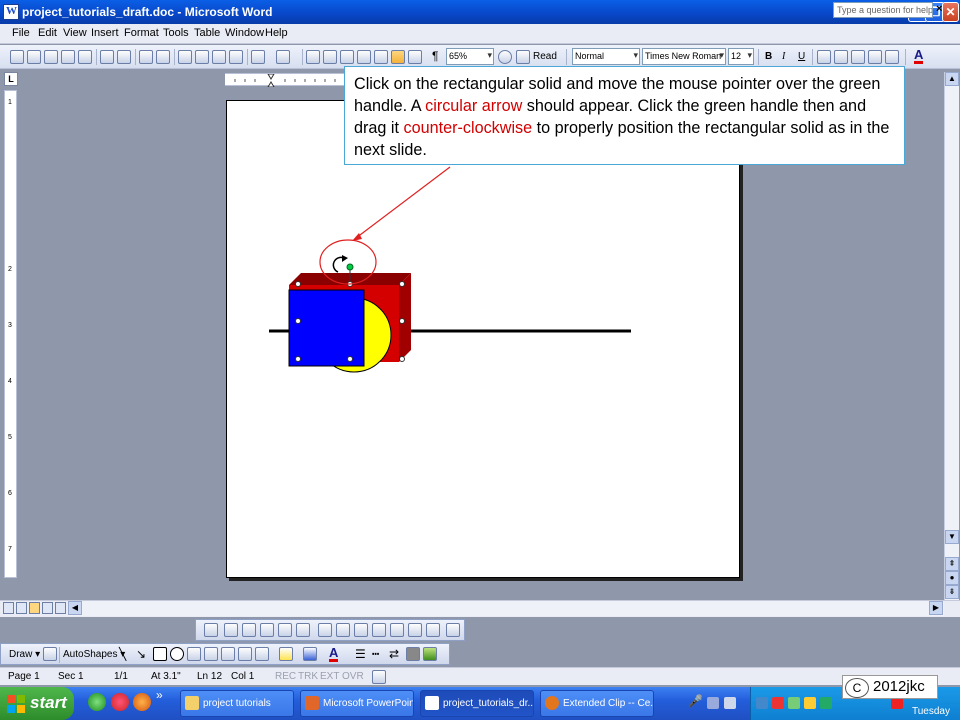  What do you see at coordinates (308, 676) in the screenshot?
I see `status-trk: TRK` at bounding box center [308, 676].